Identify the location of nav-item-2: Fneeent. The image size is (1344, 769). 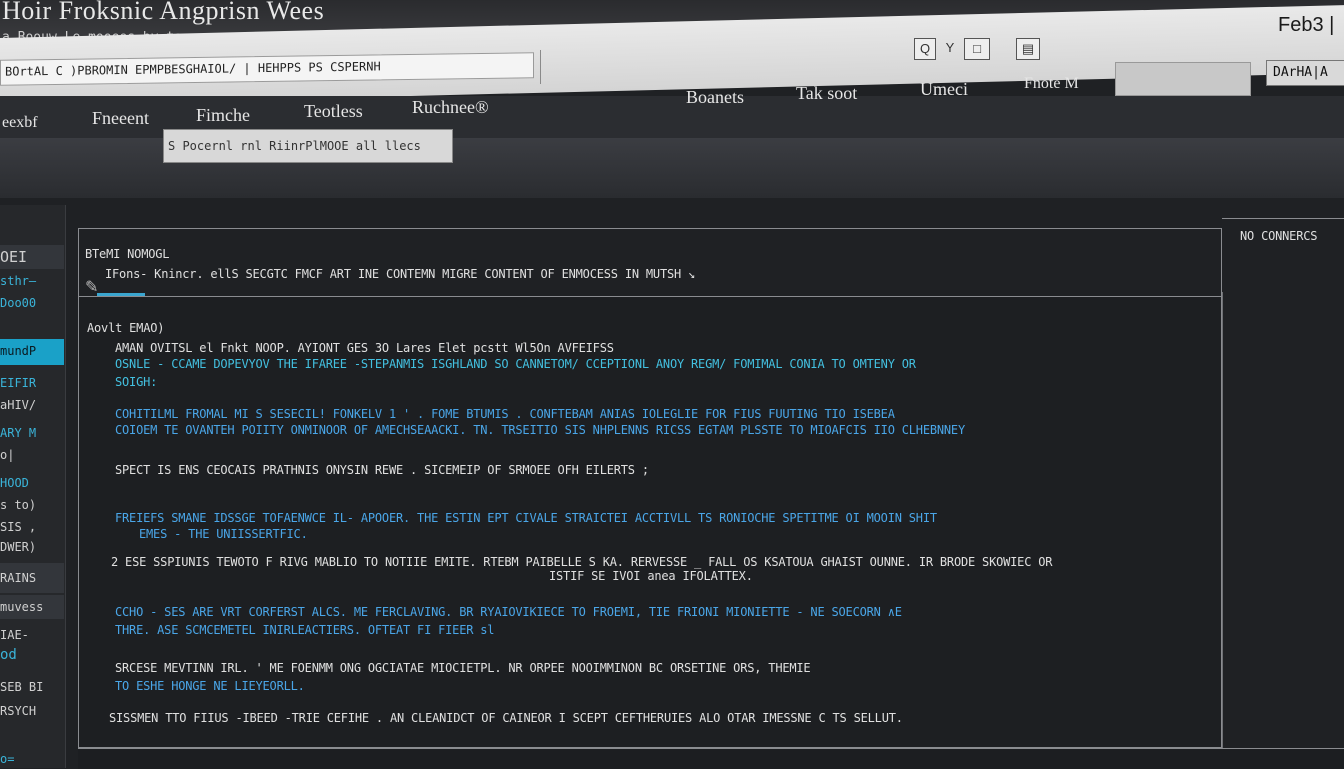
(120, 118).